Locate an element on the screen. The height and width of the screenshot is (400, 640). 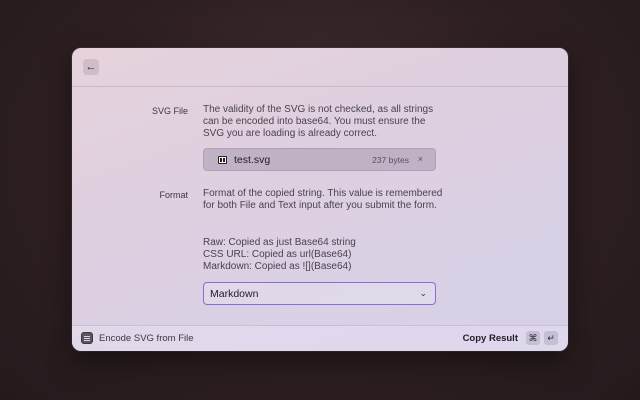
copy-result-button: Copy Result is located at coordinates (490, 338).